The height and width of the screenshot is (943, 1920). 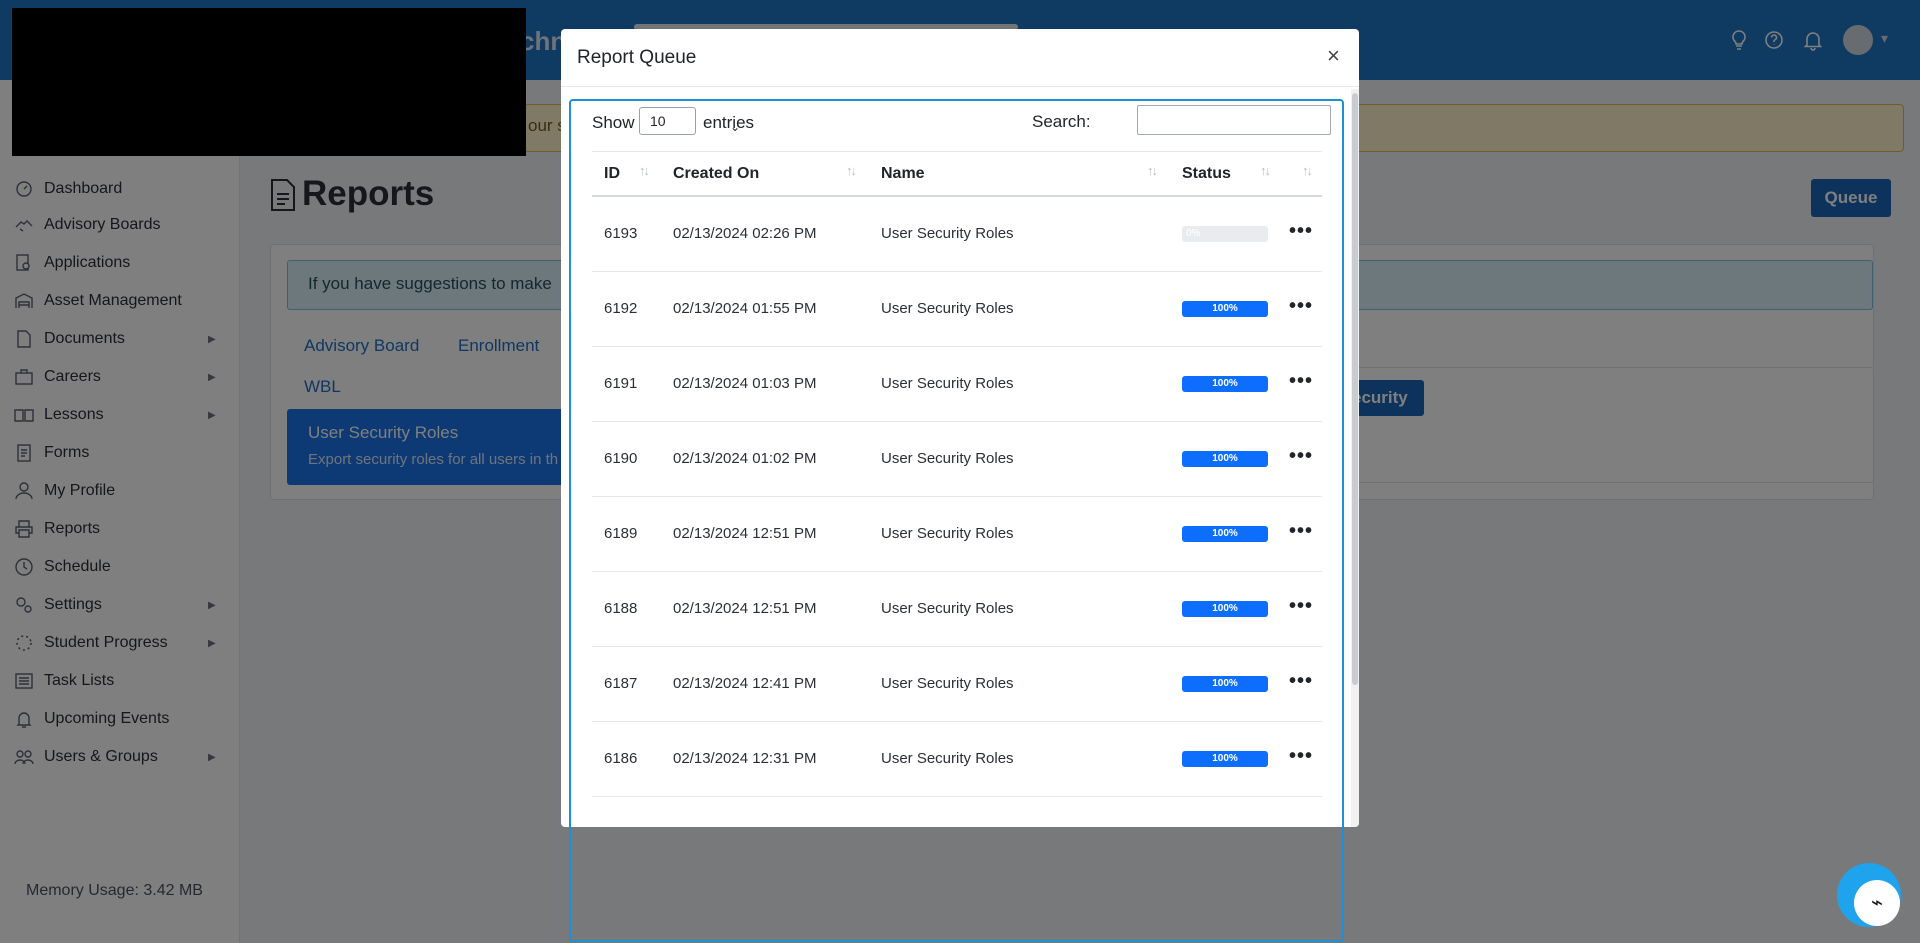 What do you see at coordinates (1061, 121) in the screenshot?
I see `search-label: Search:` at bounding box center [1061, 121].